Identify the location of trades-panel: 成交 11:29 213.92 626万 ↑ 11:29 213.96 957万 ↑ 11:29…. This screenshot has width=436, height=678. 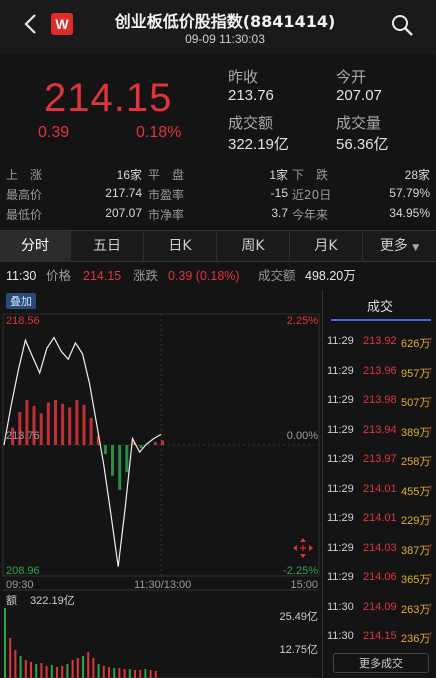
(379, 484).